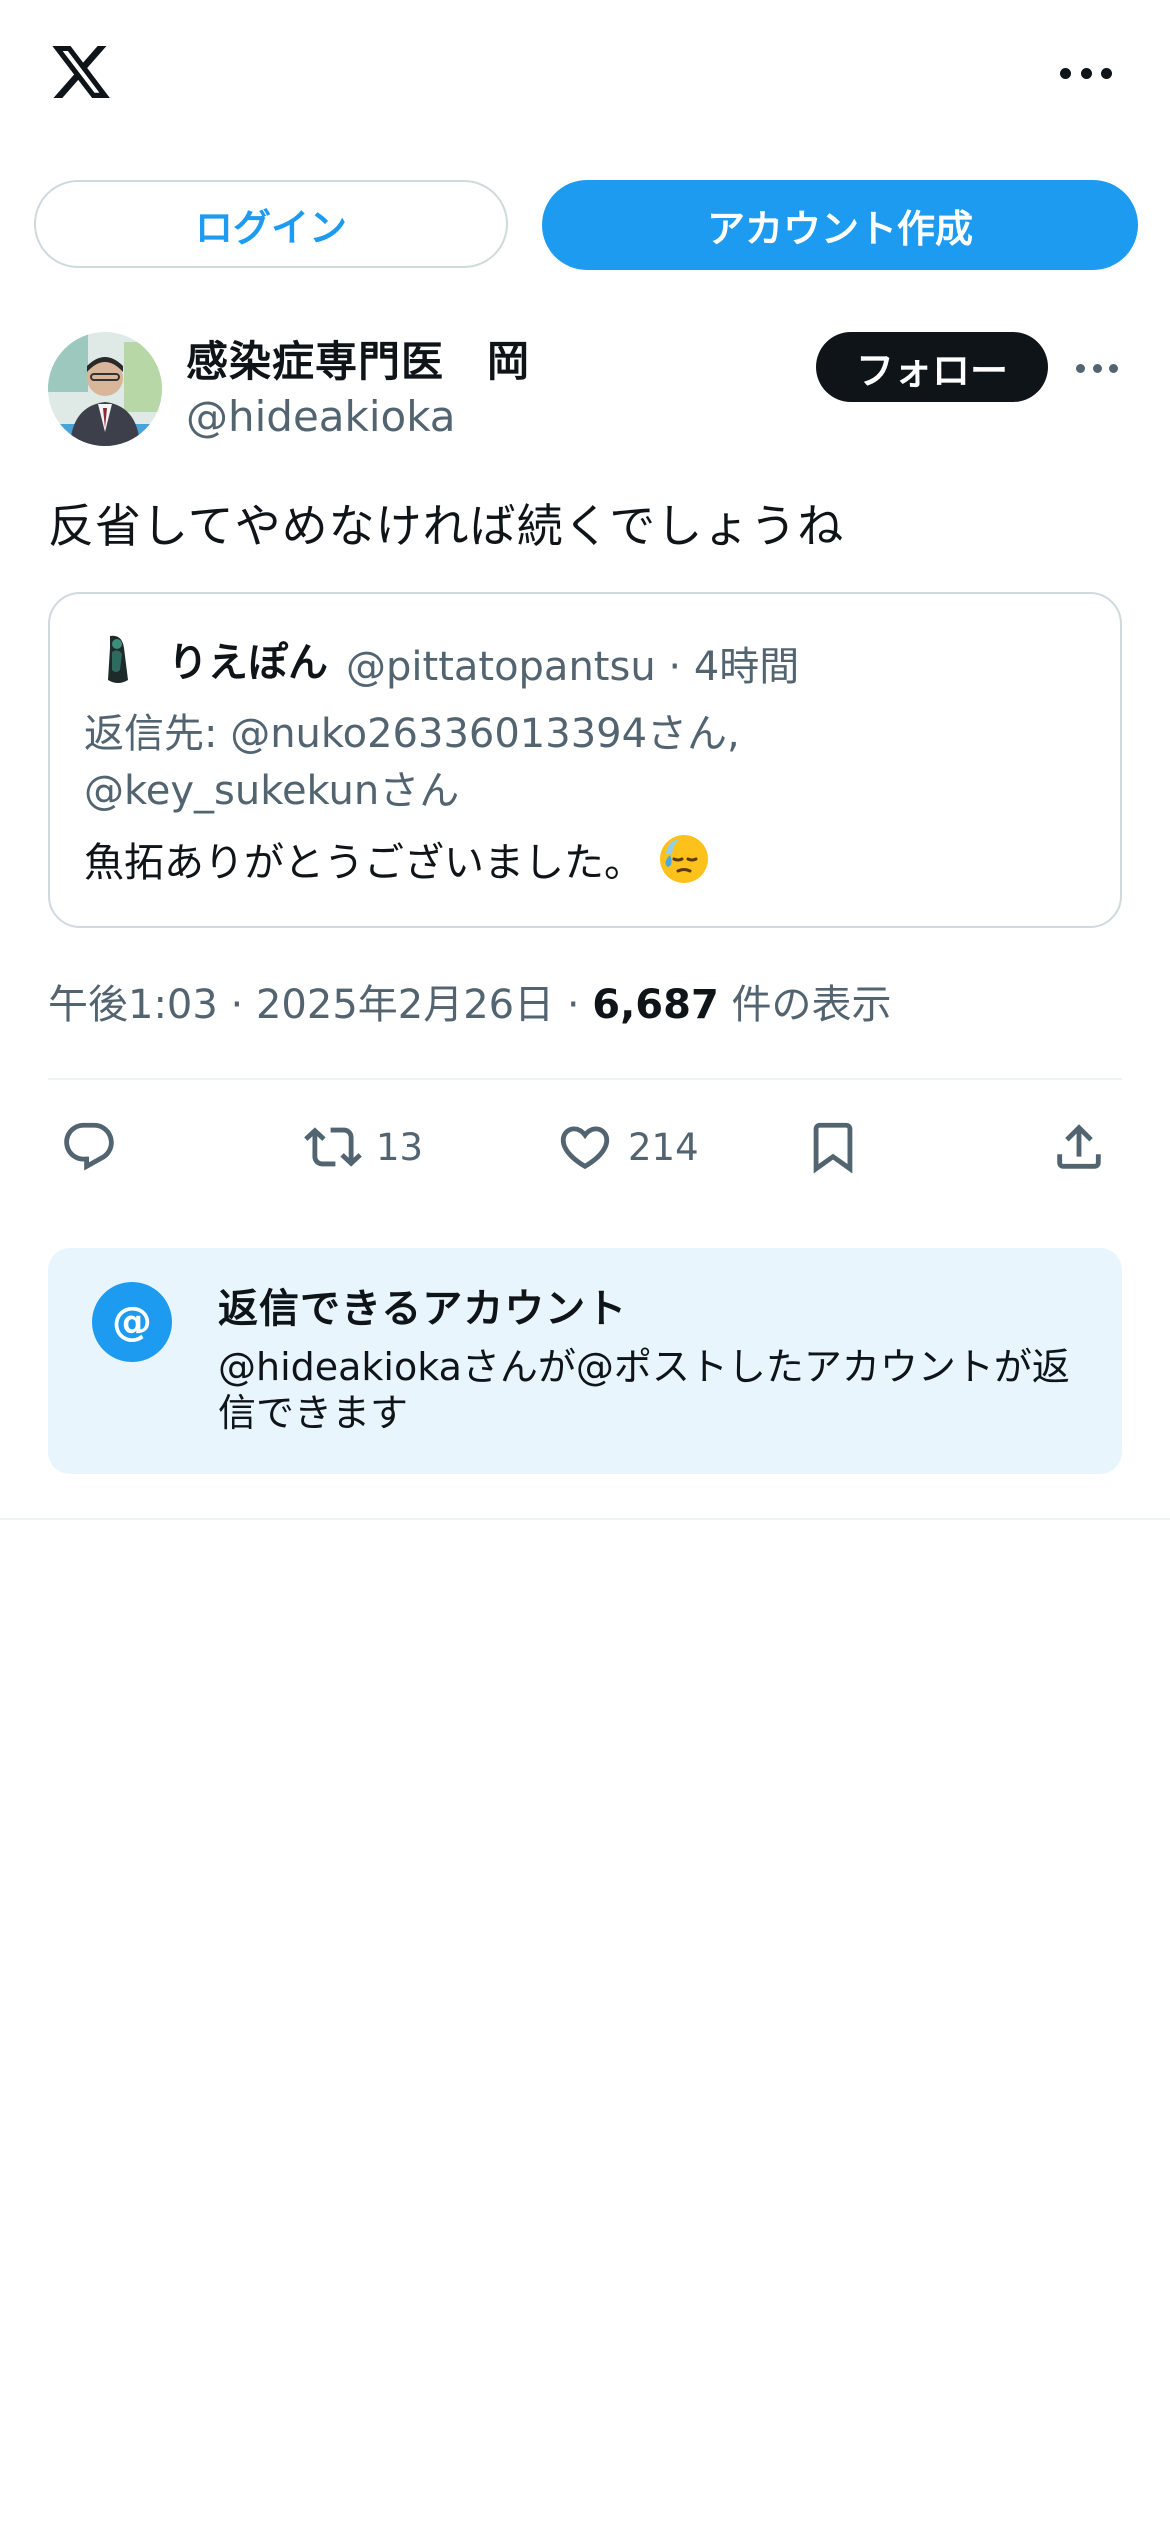  Describe the element at coordinates (248, 663) in the screenshot. I see `quoted-author-name: りえぽん` at that location.